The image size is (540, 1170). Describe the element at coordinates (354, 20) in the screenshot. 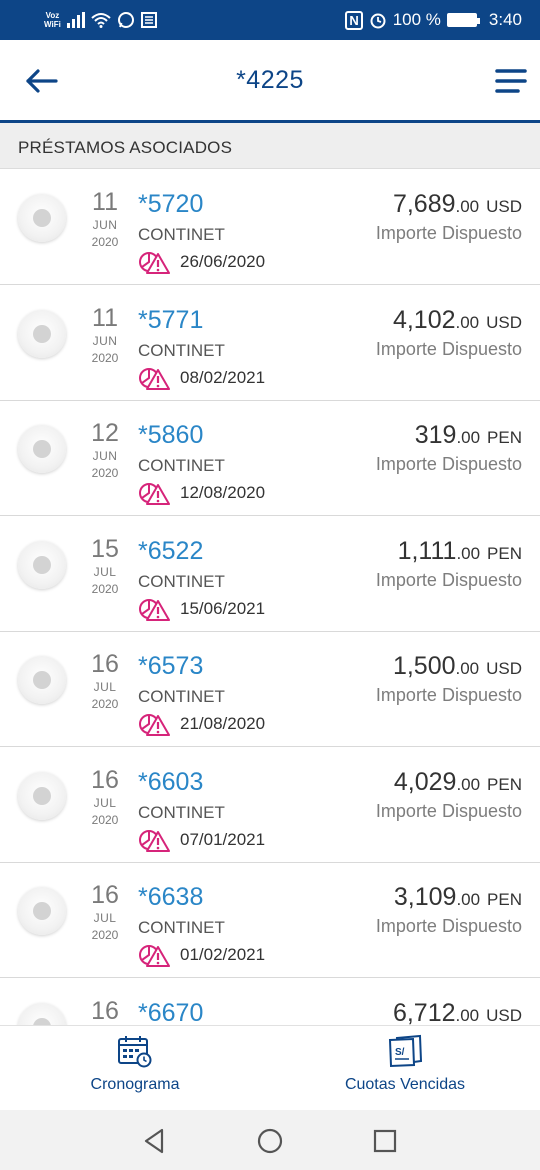

I see `nfc-icon: N` at that location.